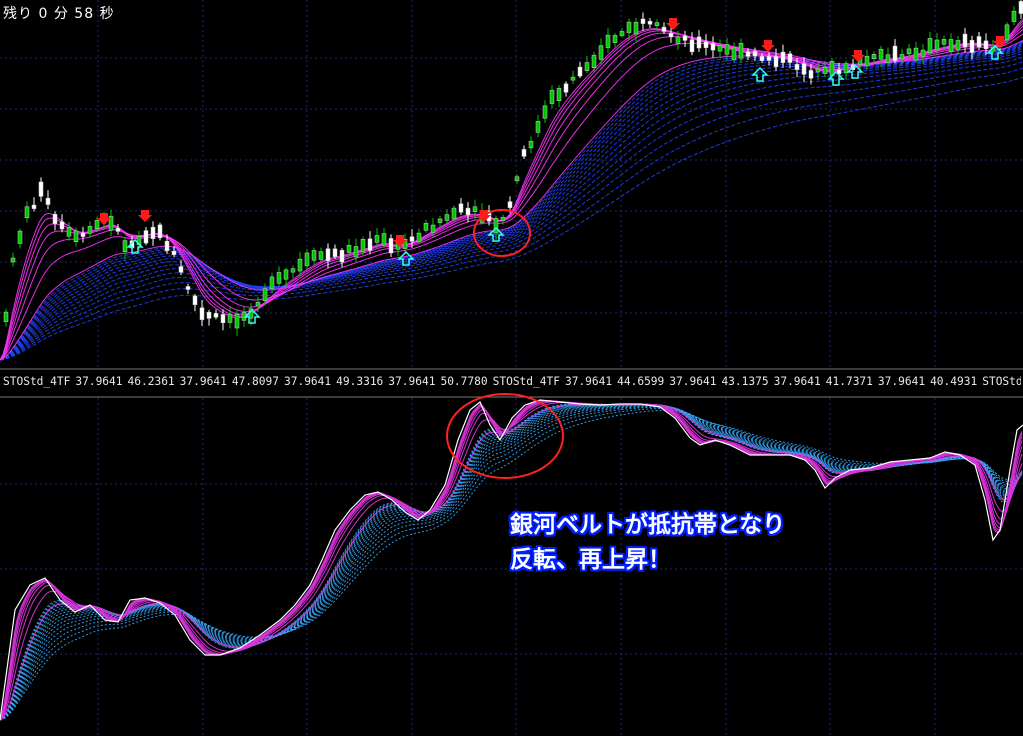  What do you see at coordinates (590, 560) in the screenshot?
I see `annotation-line-2: 反転、再上昇！` at bounding box center [590, 560].